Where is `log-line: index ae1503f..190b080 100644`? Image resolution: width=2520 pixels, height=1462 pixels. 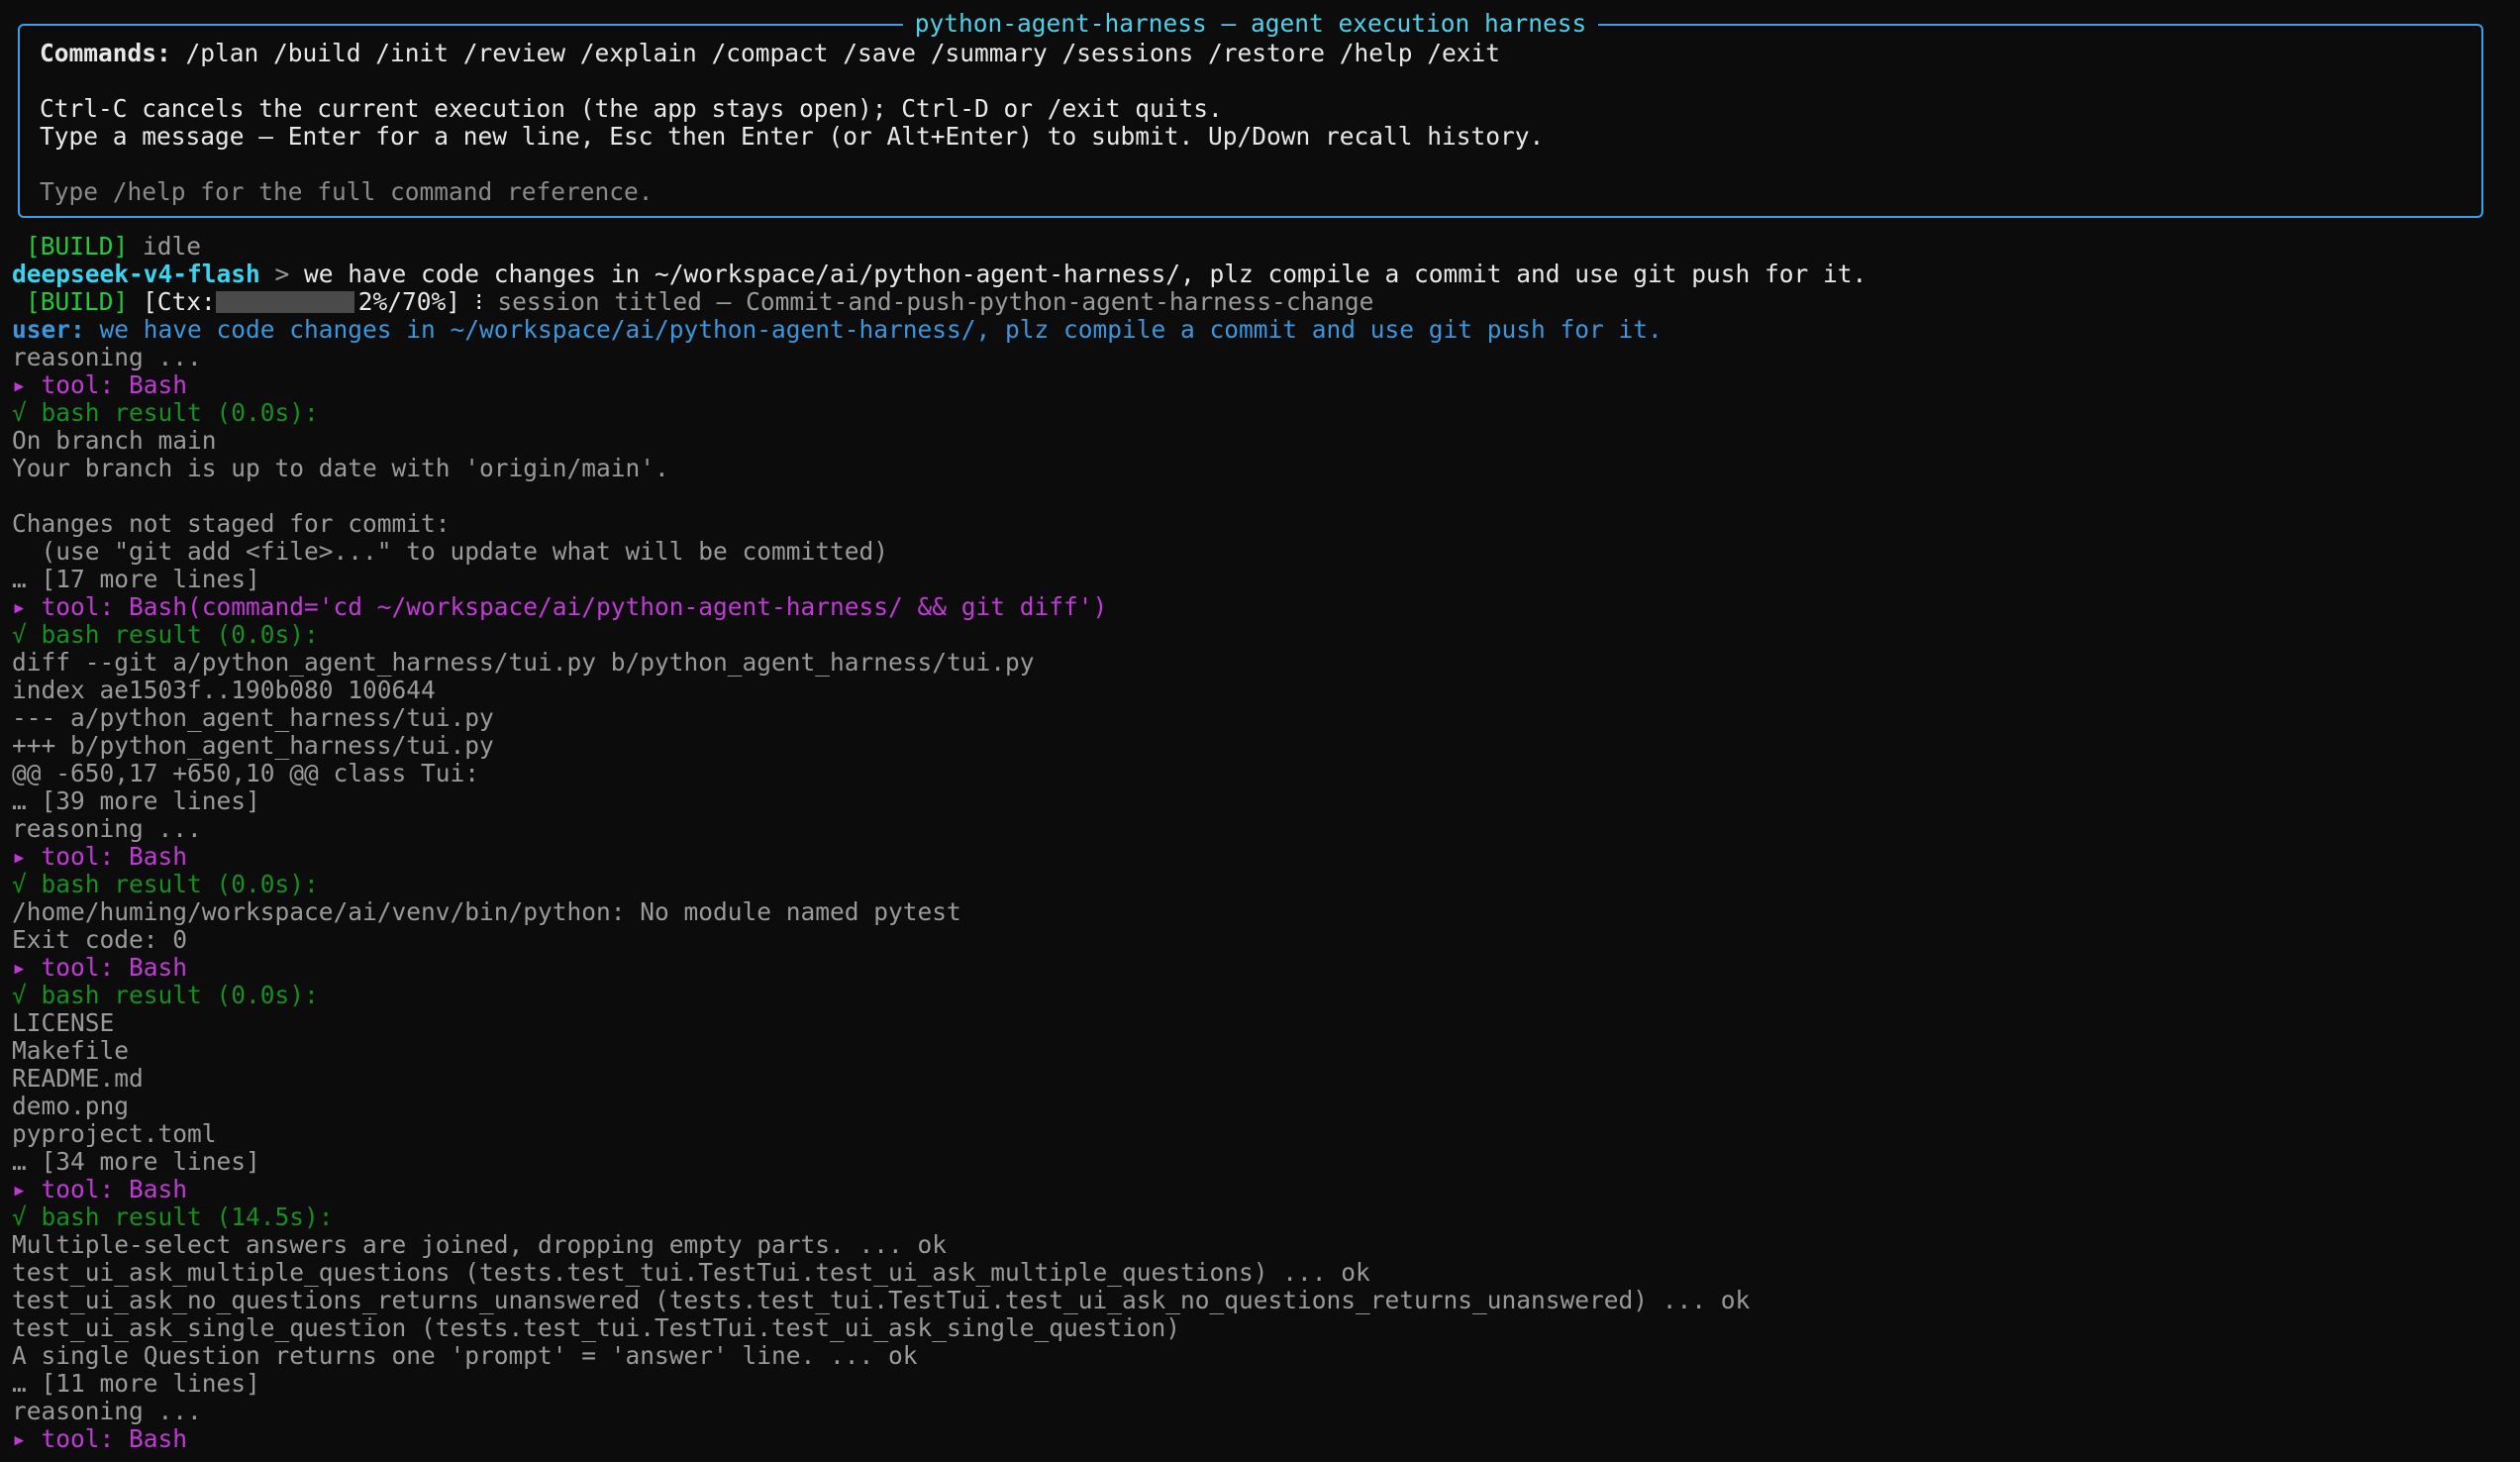 log-line: index ae1503f..190b080 100644 is located at coordinates (224, 690).